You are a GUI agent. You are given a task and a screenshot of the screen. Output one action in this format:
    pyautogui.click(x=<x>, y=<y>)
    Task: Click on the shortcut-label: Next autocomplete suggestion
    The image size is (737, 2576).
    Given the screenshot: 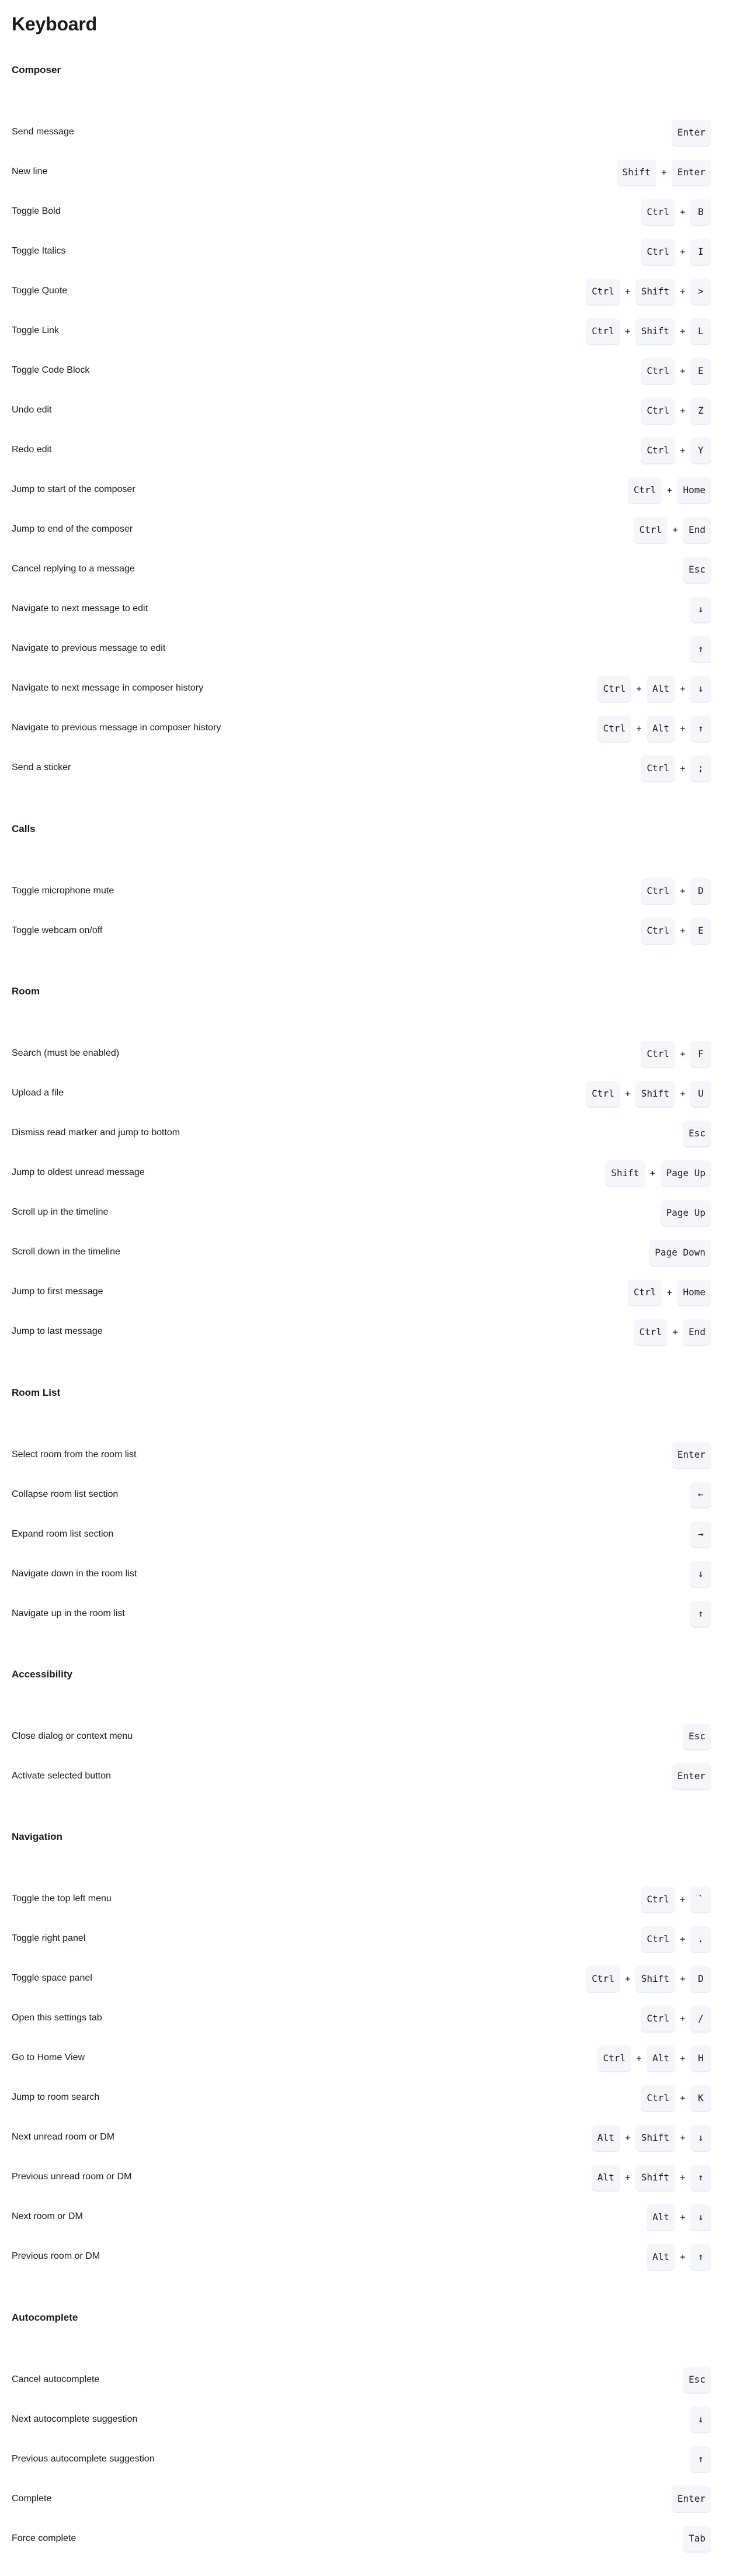 What is the action you would take?
    pyautogui.click(x=75, y=2419)
    